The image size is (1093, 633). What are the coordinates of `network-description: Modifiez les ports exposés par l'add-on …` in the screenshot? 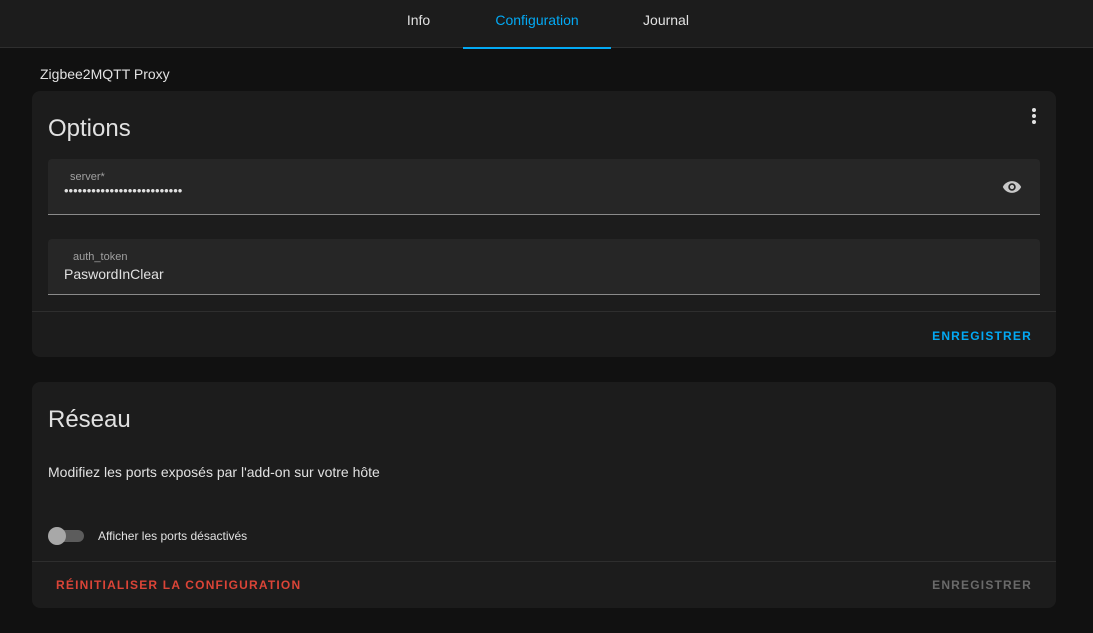 It's located at (214, 472).